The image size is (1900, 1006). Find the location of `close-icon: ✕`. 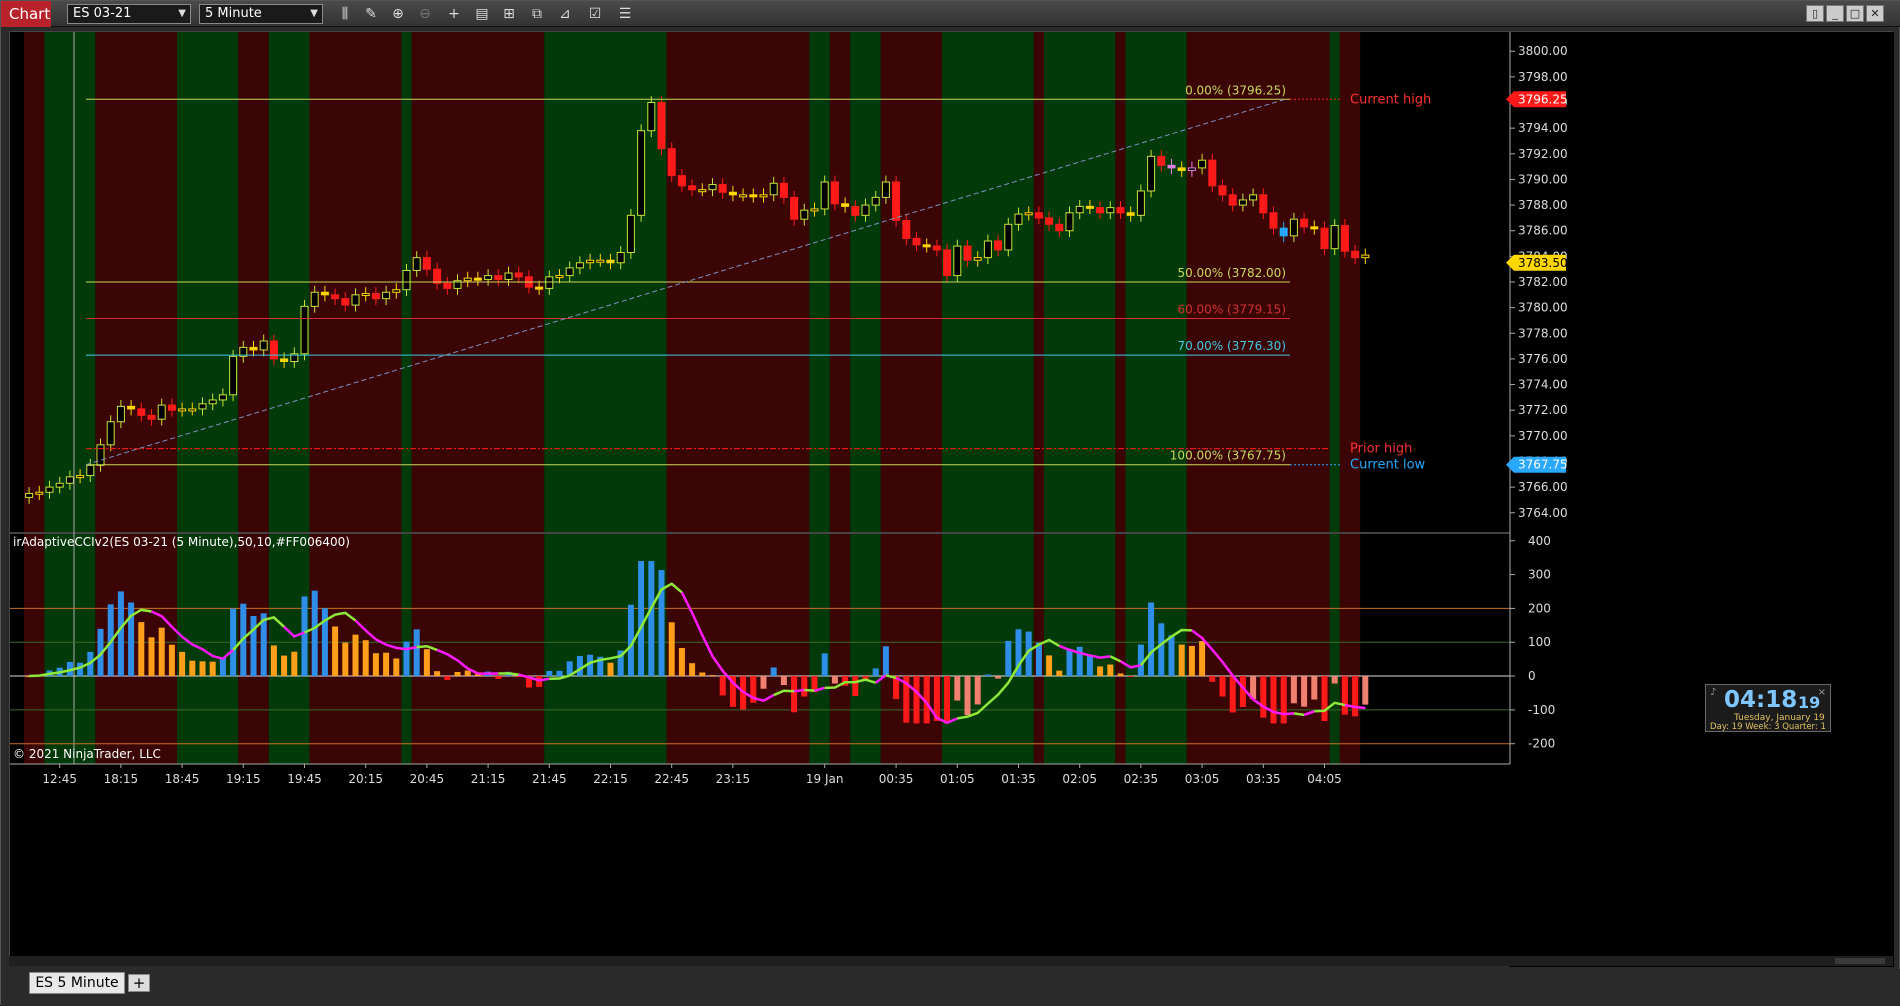

close-icon: ✕ is located at coordinates (1875, 13).